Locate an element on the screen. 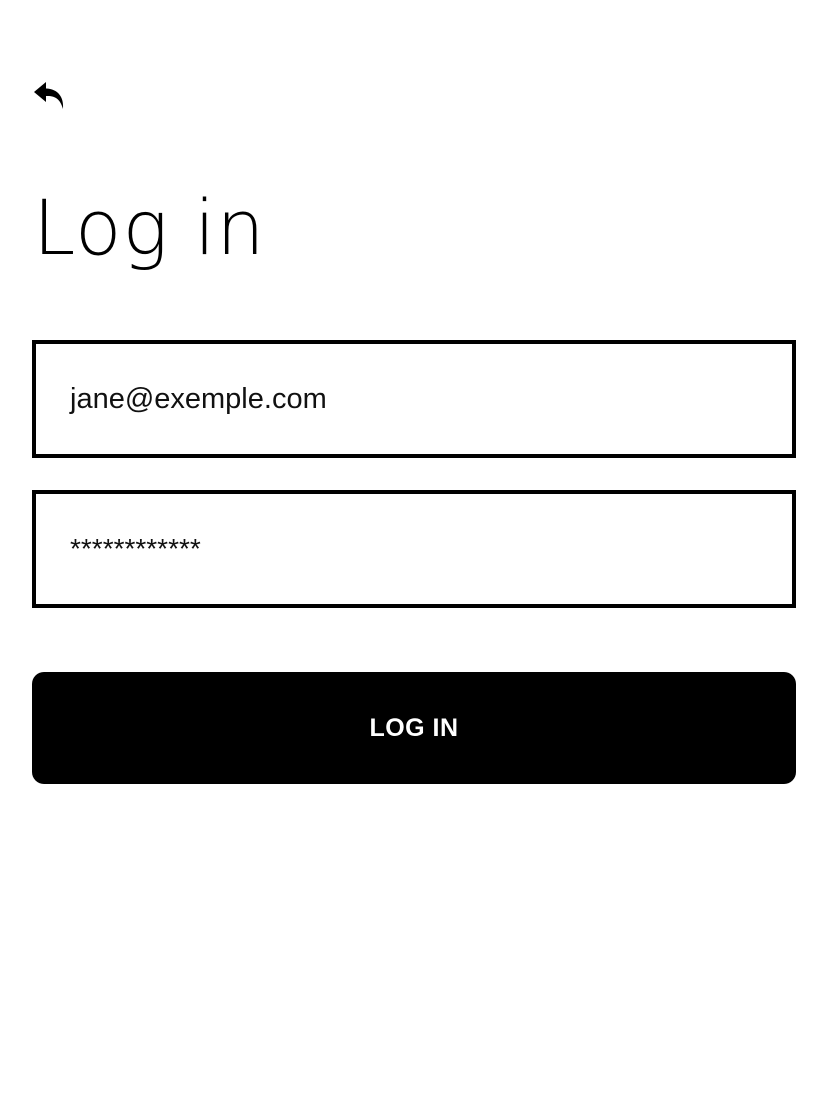  back-button is located at coordinates (50, 96).